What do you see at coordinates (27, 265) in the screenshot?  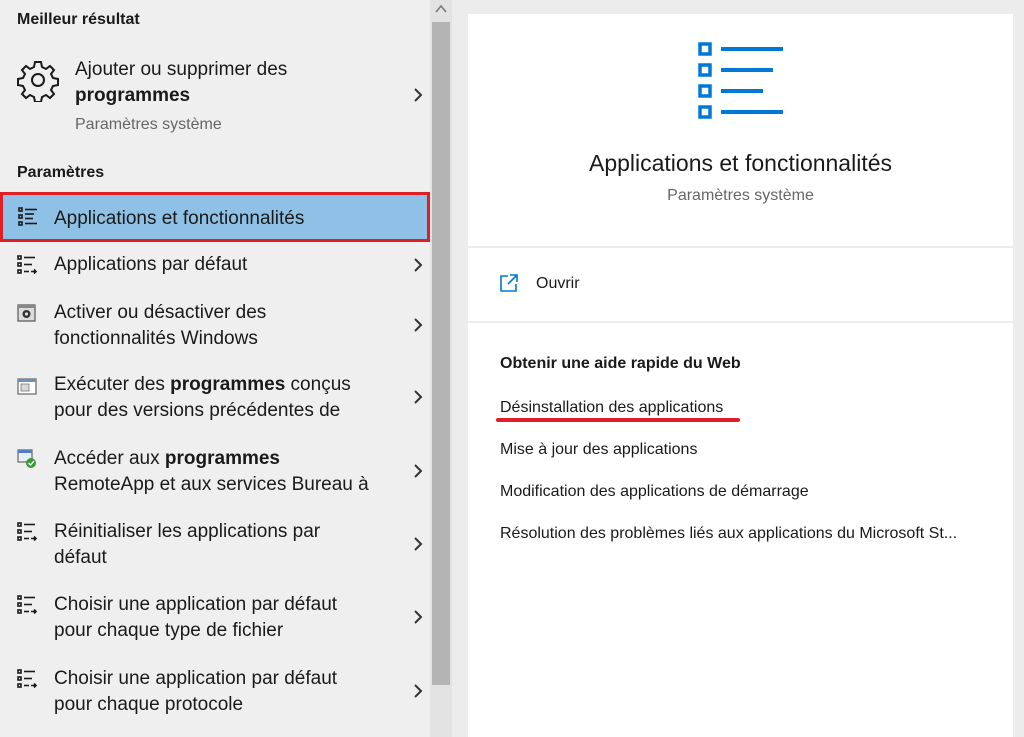 I see `apps-default-icon` at bounding box center [27, 265].